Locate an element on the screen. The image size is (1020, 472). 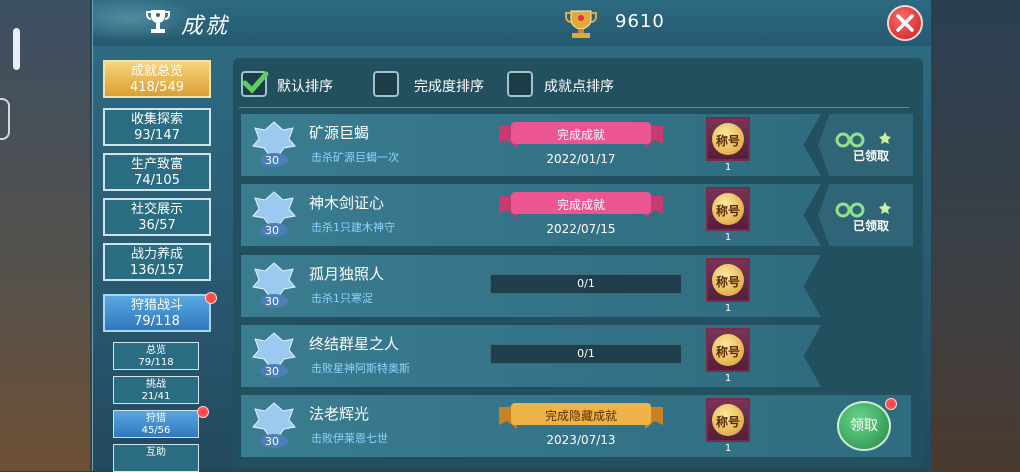
achievement-name: 孤月独照人 is located at coordinates (347, 274).